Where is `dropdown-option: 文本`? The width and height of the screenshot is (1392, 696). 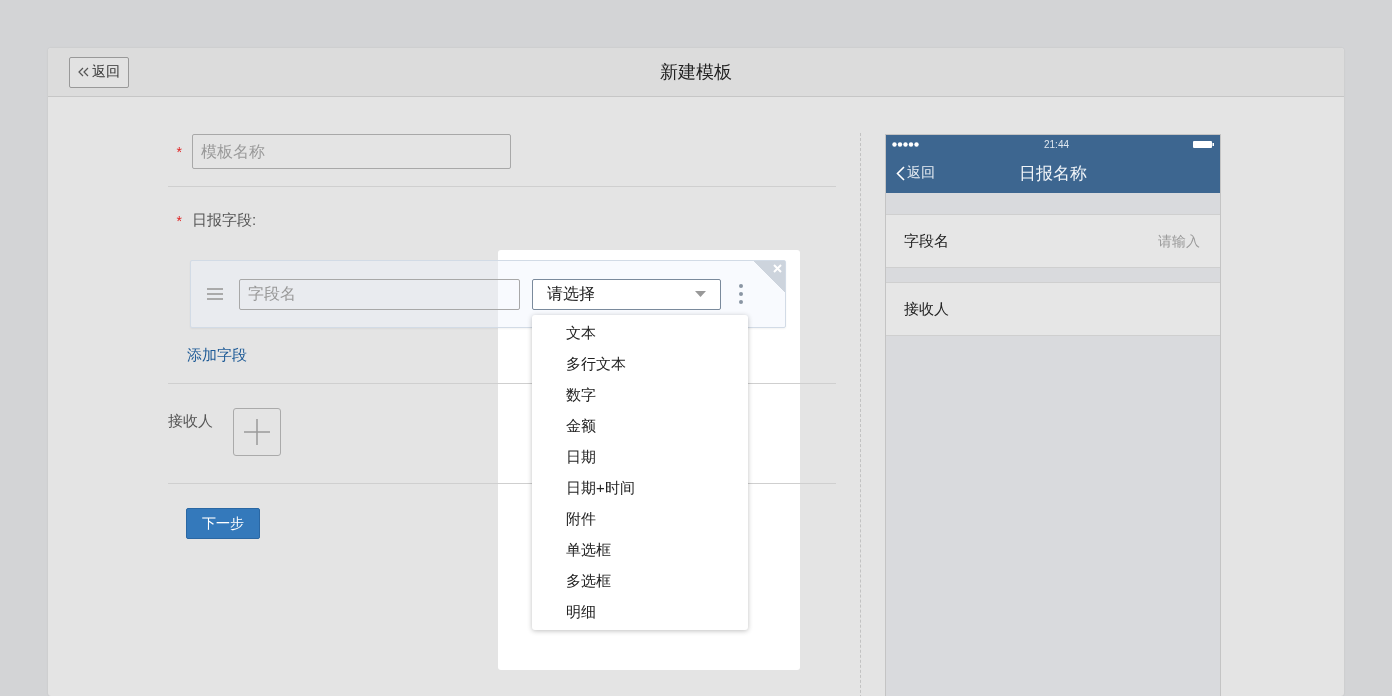 dropdown-option: 文本 is located at coordinates (640, 332).